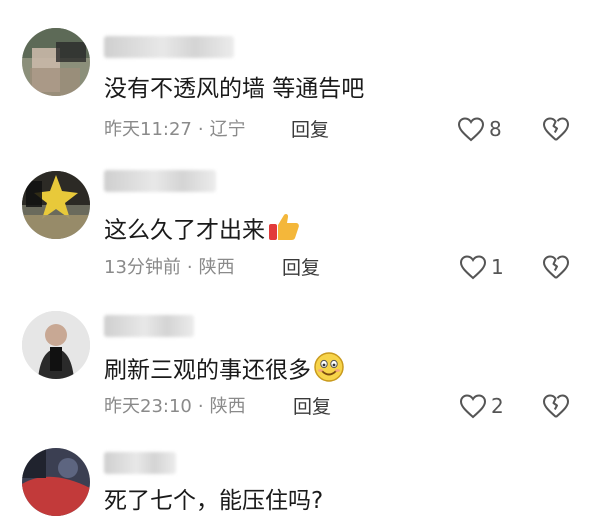 The width and height of the screenshot is (600, 516). What do you see at coordinates (148, 406) in the screenshot?
I see `comment-time: 昨天23:10` at bounding box center [148, 406].